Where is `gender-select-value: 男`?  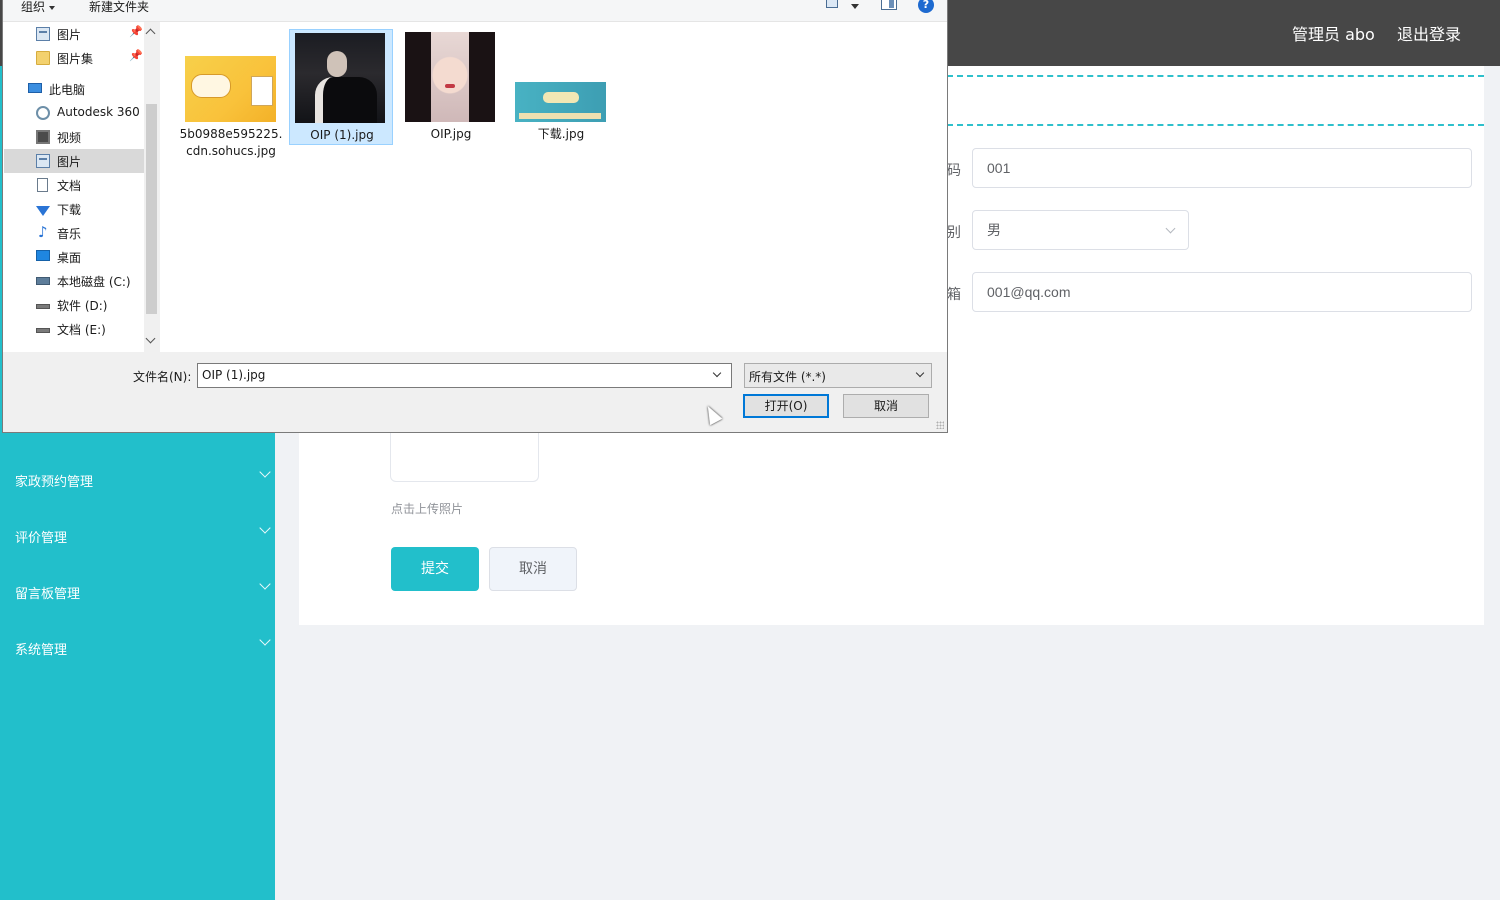 gender-select-value: 男 is located at coordinates (994, 230).